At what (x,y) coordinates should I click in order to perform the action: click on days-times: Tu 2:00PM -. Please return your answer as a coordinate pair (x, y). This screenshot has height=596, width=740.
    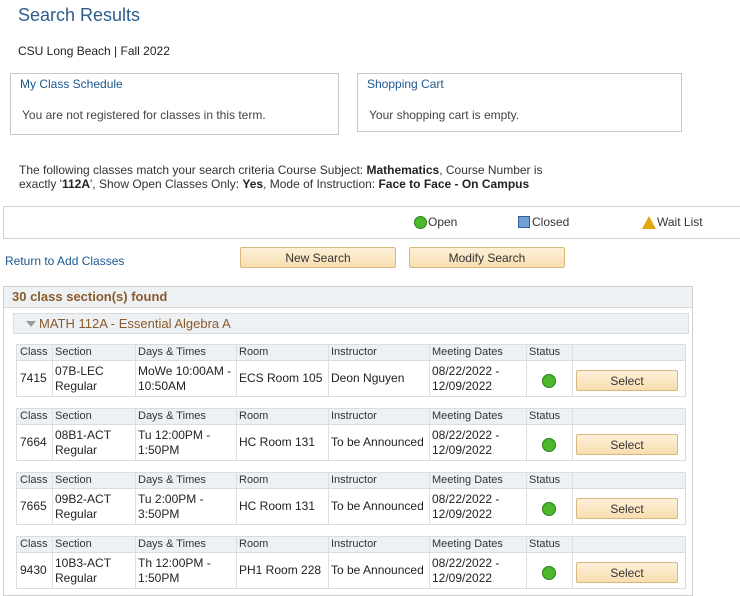
    Looking at the image, I should click on (171, 499).